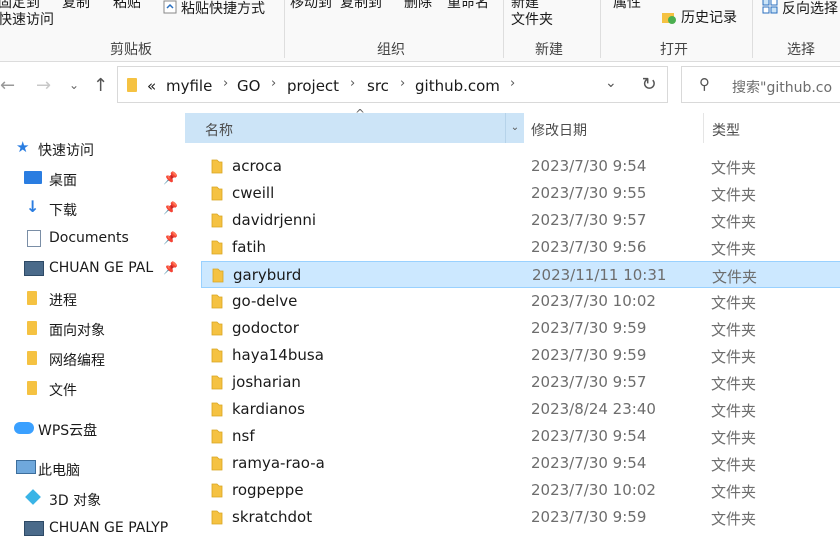 The height and width of the screenshot is (543, 840). I want to click on refresh-icon: ↻, so click(649, 84).